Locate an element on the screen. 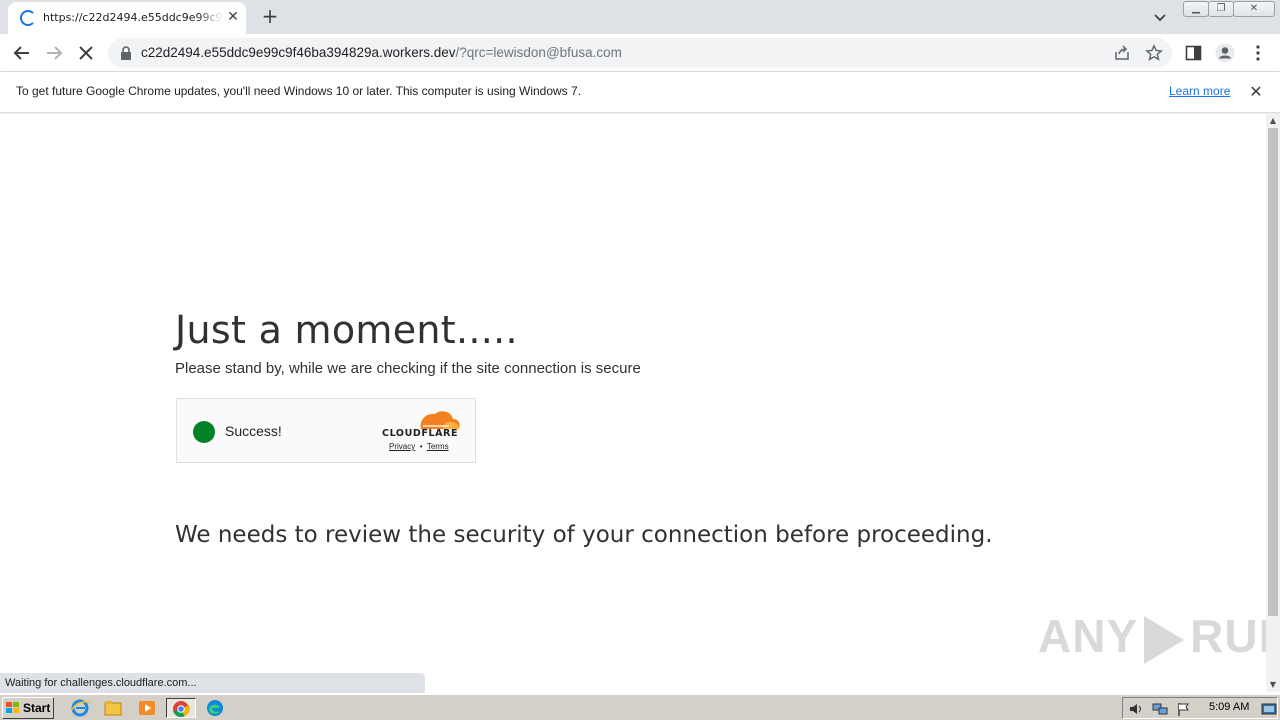  network-icon is located at coordinates (1160, 709).